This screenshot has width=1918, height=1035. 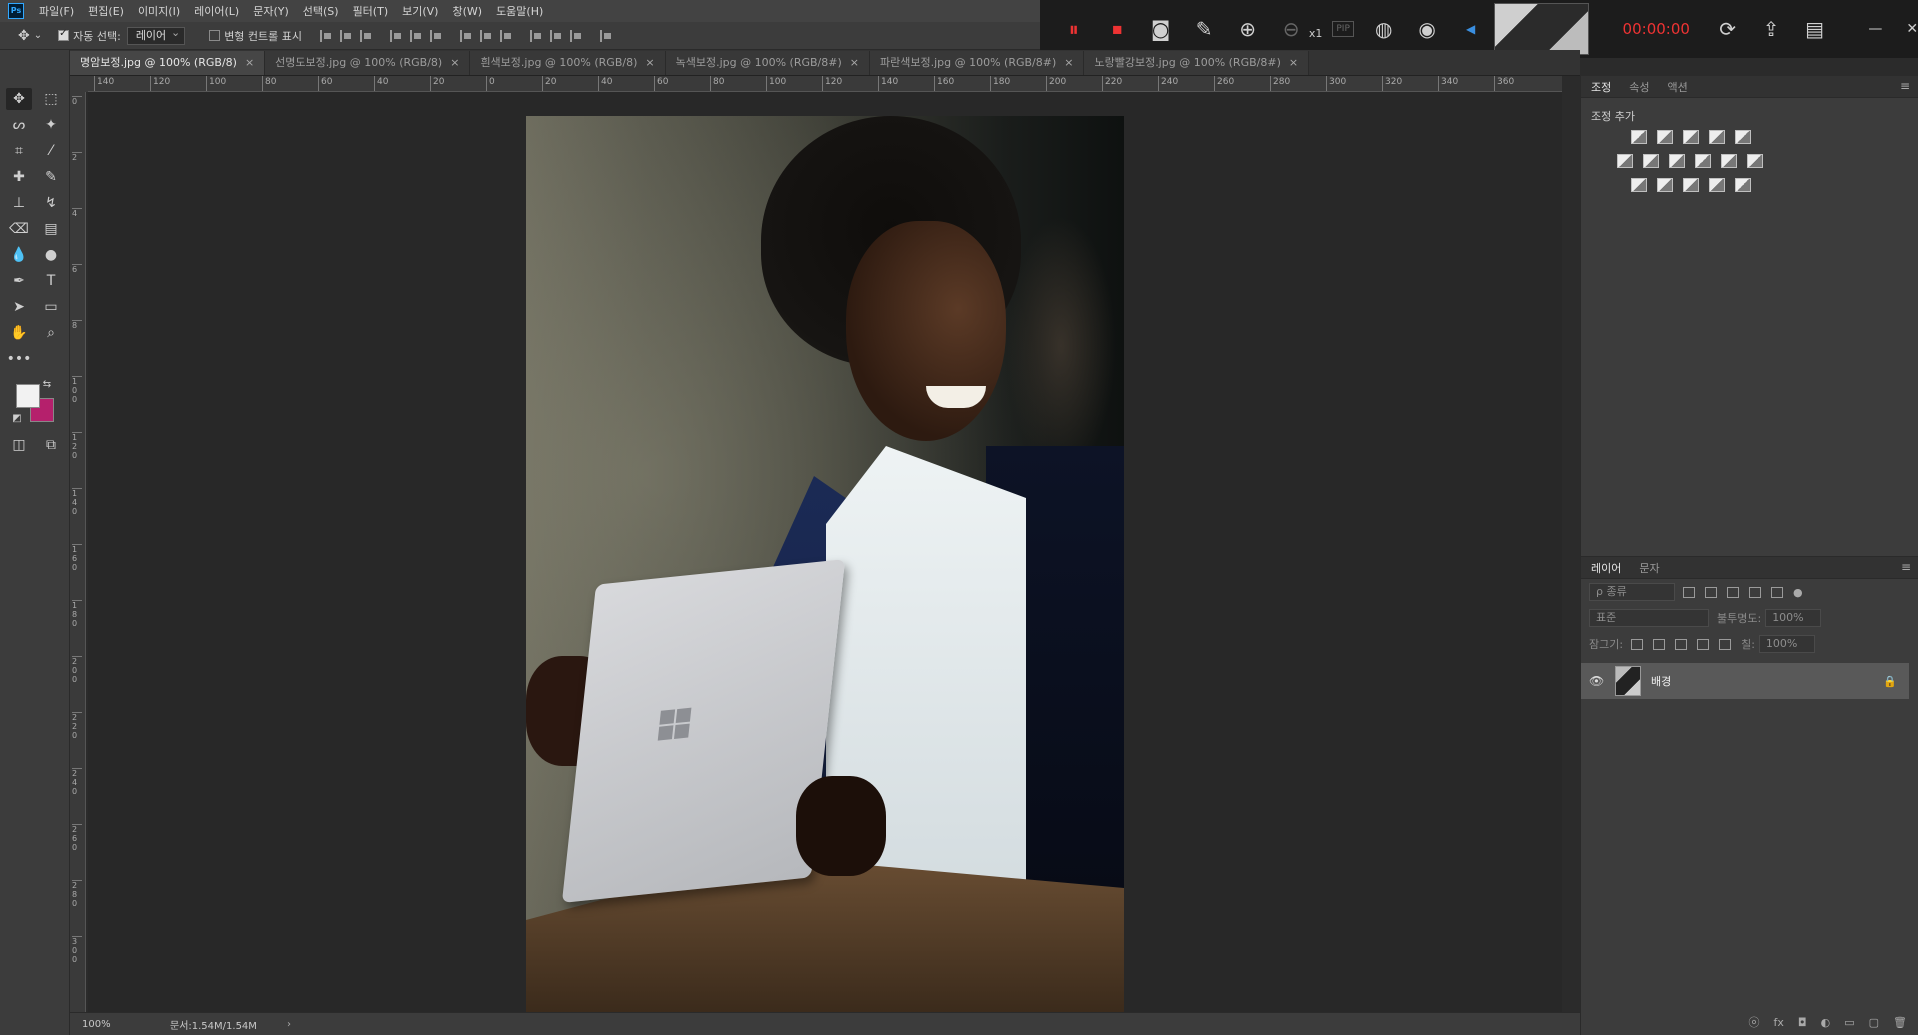 I want to click on brightness-contrast-icon, so click(x=1639, y=137).